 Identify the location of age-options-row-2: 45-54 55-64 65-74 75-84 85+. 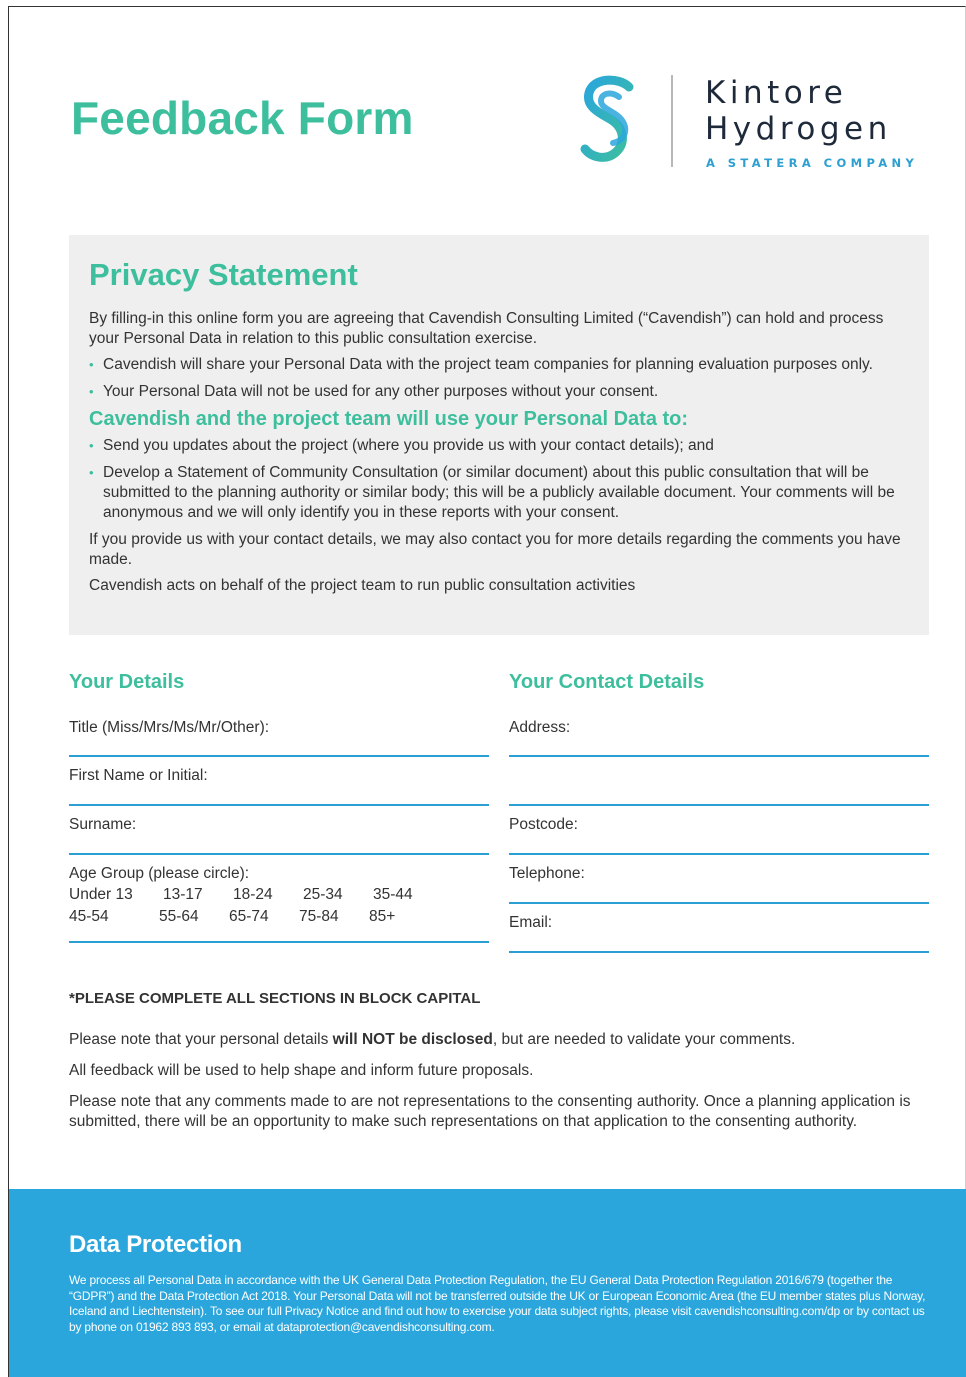
(279, 917).